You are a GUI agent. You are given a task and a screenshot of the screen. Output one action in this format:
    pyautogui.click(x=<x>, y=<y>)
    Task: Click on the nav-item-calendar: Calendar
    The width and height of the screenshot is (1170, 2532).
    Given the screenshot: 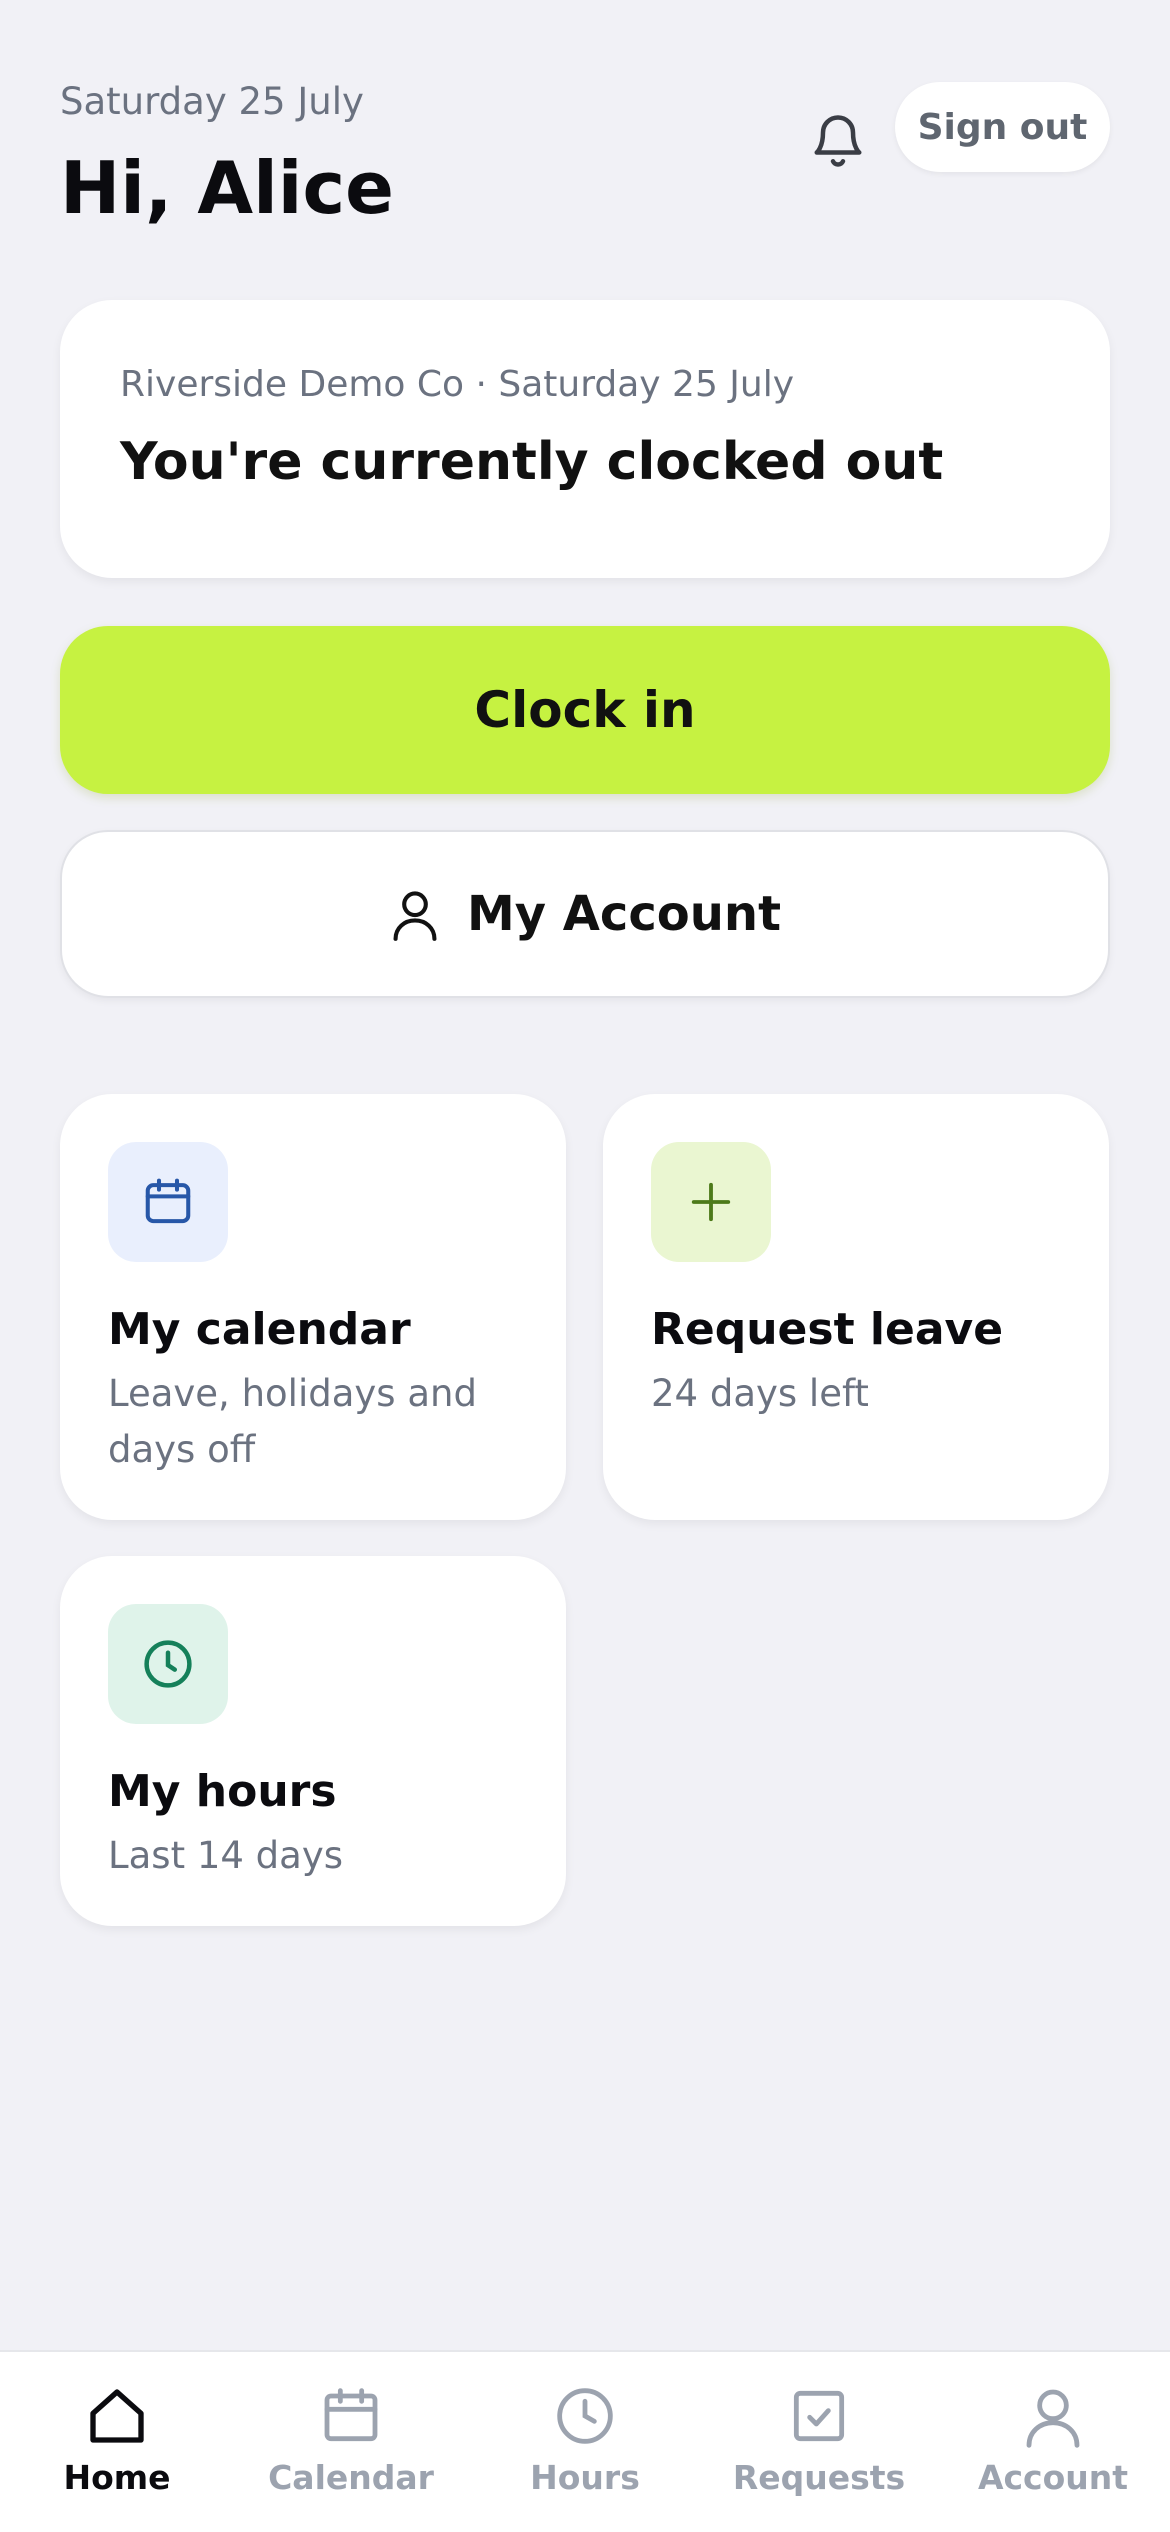 What is the action you would take?
    pyautogui.click(x=351, y=2442)
    